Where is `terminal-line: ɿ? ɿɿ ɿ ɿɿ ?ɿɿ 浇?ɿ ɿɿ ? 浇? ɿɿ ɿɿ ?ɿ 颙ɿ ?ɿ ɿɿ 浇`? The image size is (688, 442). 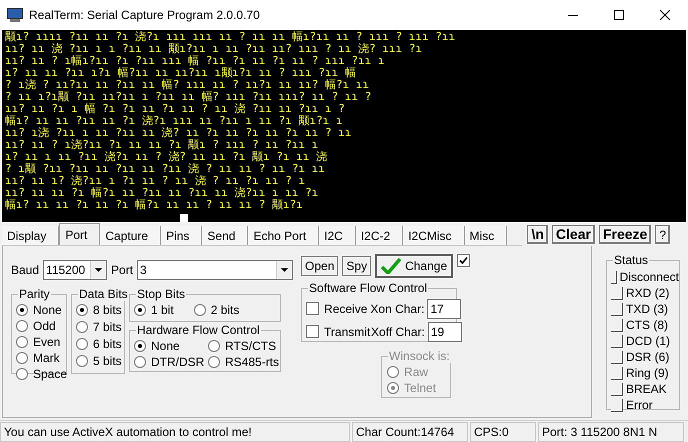
terminal-line: ɿ? ɿɿ ɿ ɿɿ ?ɿɿ 浇?ɿ ɿɿ ? 浇? ɿɿ ɿɿ ?ɿ 颙ɿ ?ɿ ɿɿ 浇 is located at coordinates (166, 157).